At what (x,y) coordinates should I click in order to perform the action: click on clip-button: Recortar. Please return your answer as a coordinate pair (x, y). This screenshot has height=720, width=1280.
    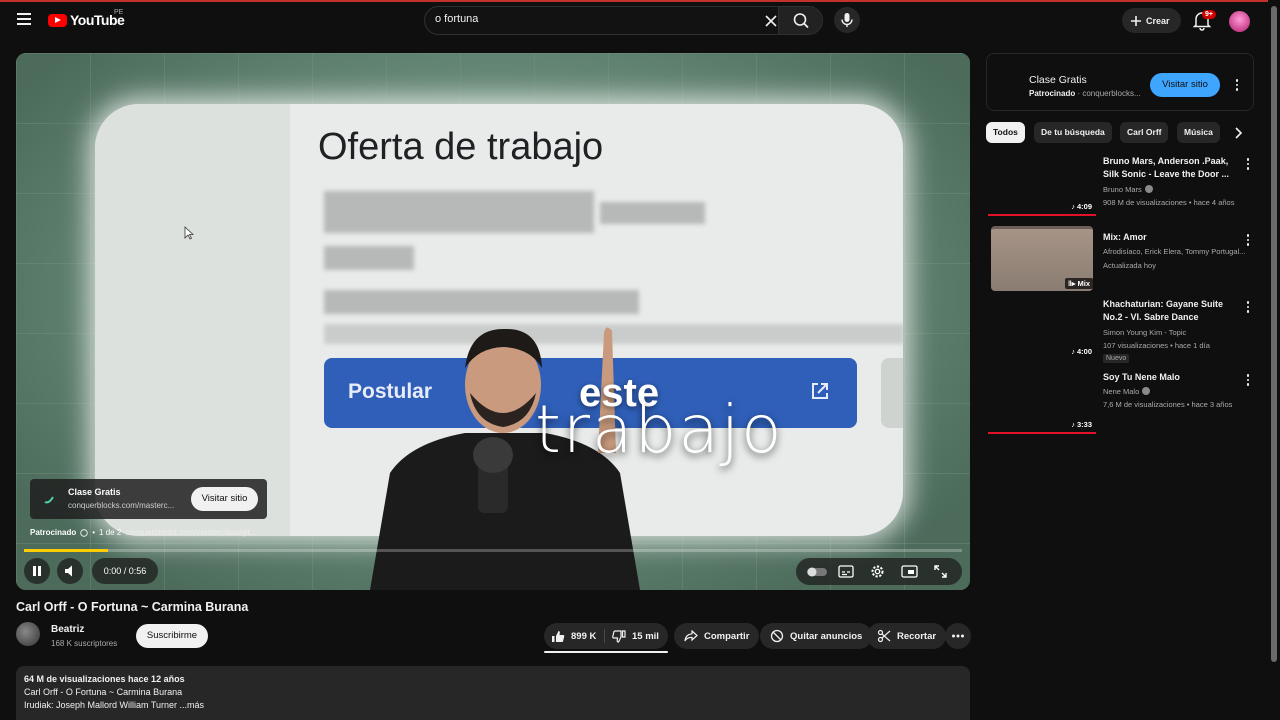
    Looking at the image, I should click on (907, 636).